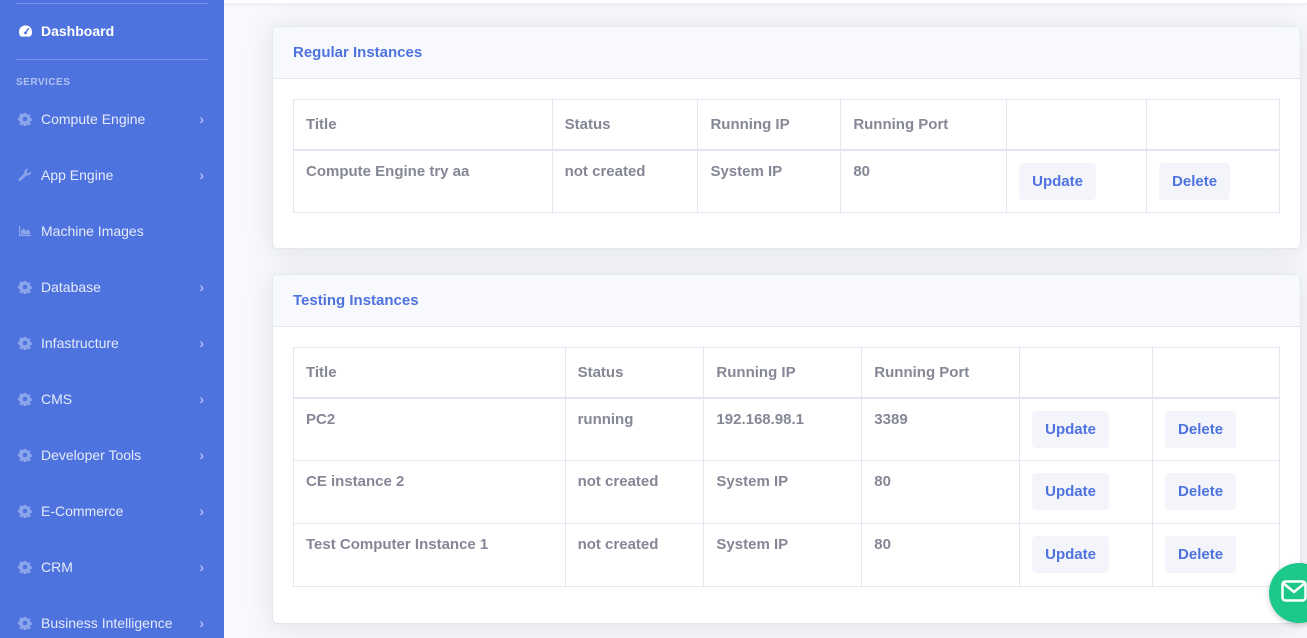 This screenshot has width=1307, height=638. I want to click on card-header: Regular Instances, so click(786, 53).